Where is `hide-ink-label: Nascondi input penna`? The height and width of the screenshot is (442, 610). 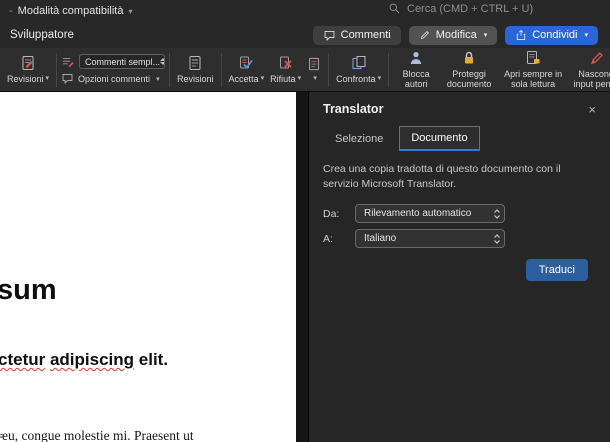 hide-ink-label: Nascondi input penna is located at coordinates (591, 78).